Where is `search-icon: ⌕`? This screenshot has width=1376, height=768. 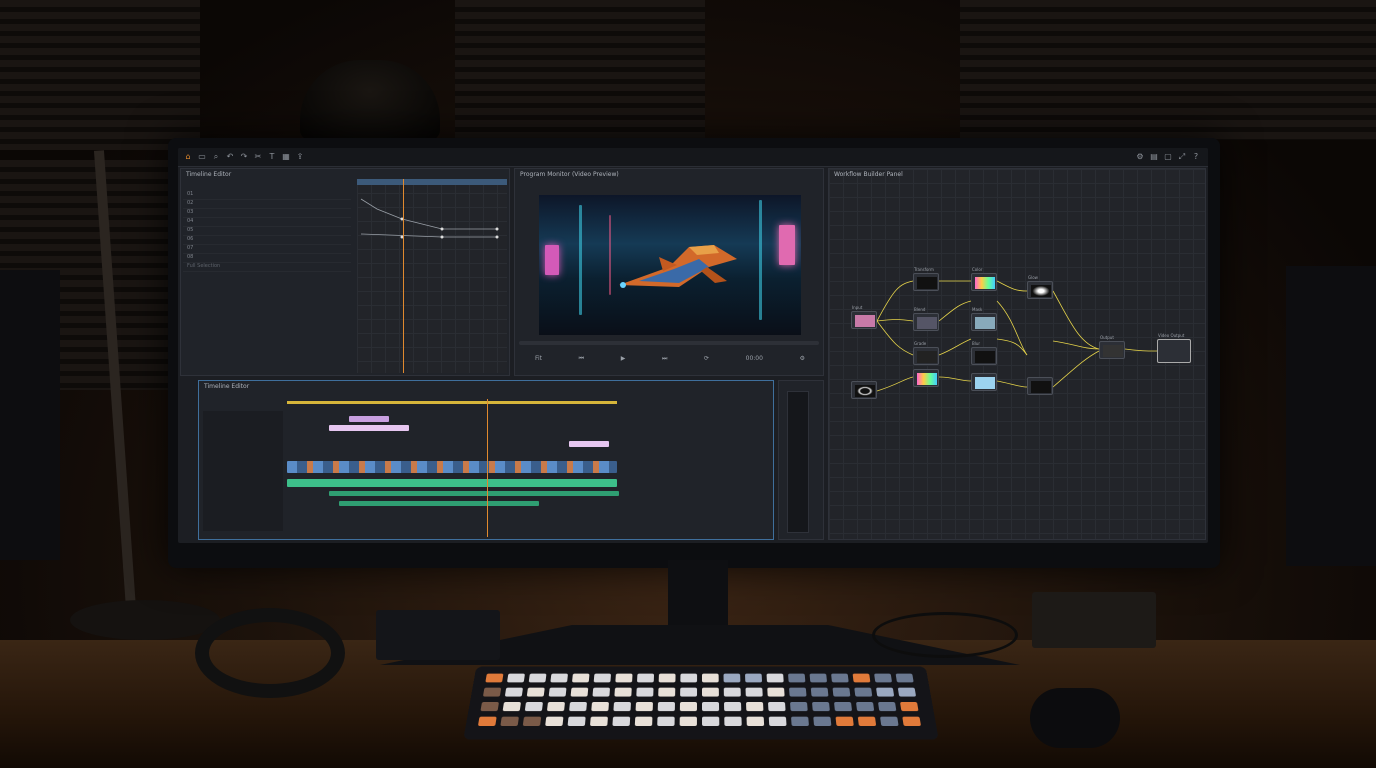 search-icon: ⌕ is located at coordinates (216, 157).